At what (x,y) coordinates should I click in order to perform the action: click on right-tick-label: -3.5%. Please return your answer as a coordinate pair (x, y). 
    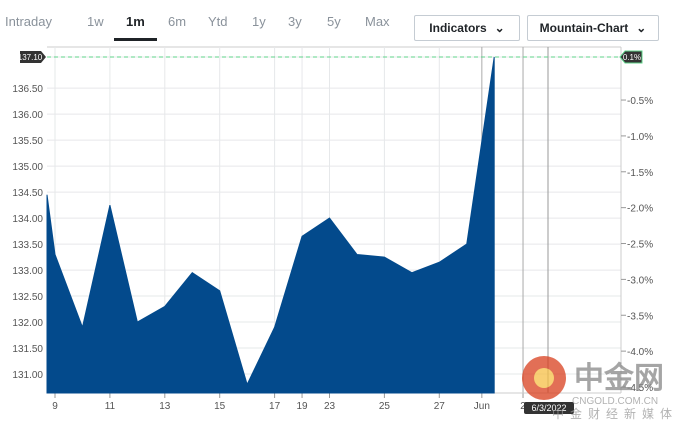
    Looking at the image, I should click on (640, 316).